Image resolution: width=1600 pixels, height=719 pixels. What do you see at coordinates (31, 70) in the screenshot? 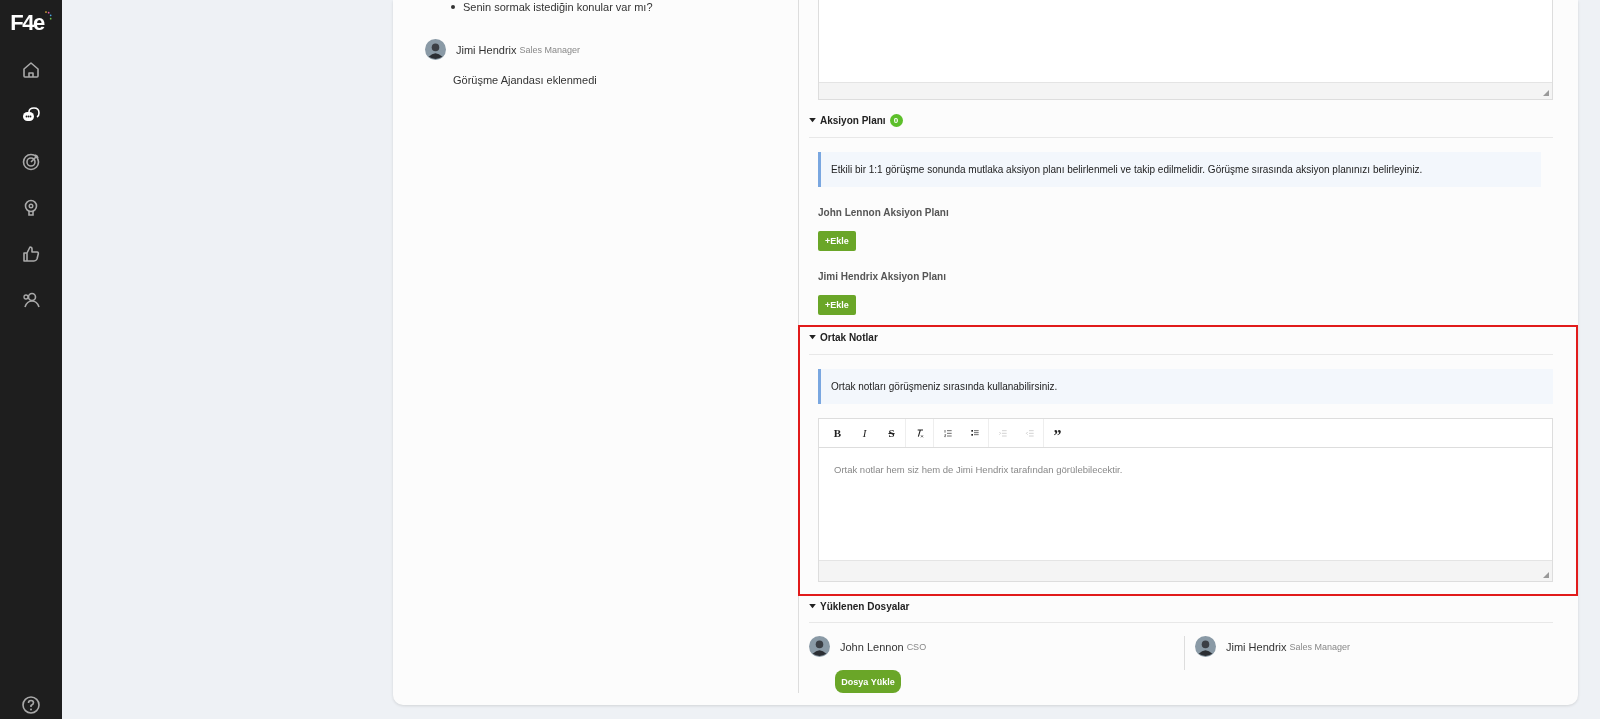
I see `home-icon` at bounding box center [31, 70].